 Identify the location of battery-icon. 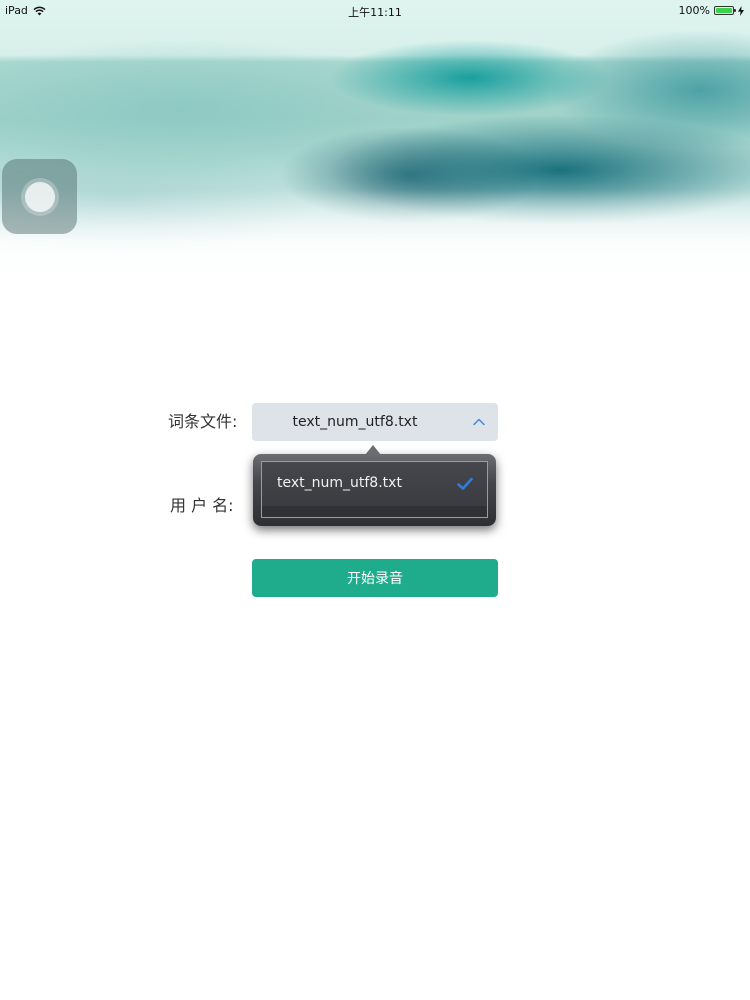
(725, 10).